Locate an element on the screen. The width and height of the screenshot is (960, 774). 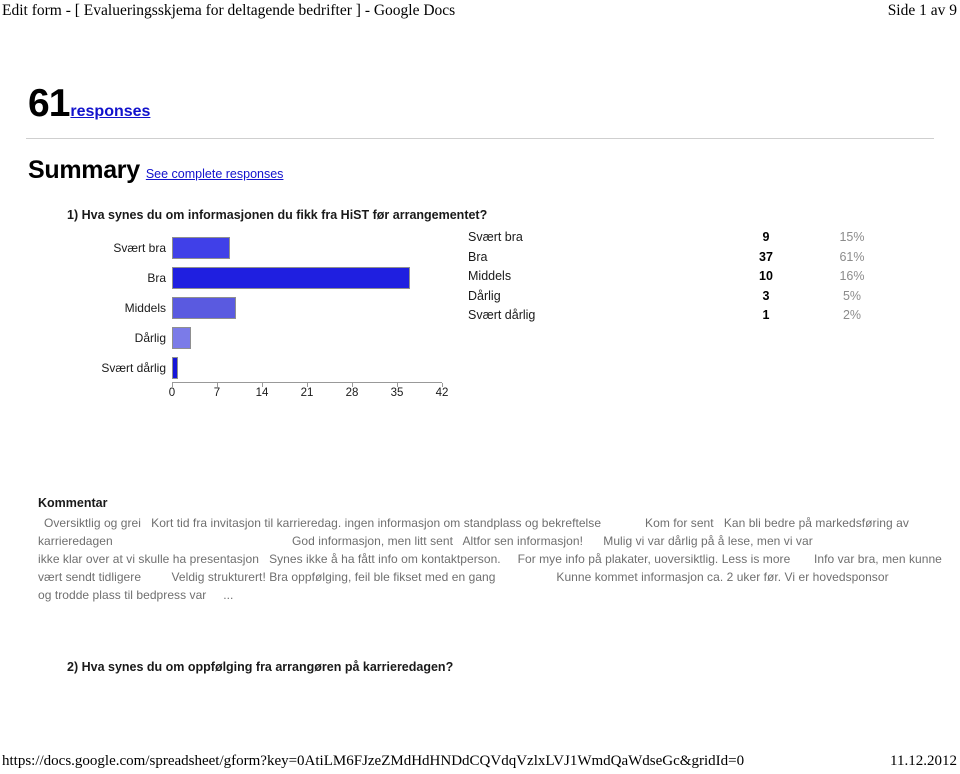
chart-bars: Svært bra Bra Middels Dårlig Svært dårlig is located at coordinates (260, 308).